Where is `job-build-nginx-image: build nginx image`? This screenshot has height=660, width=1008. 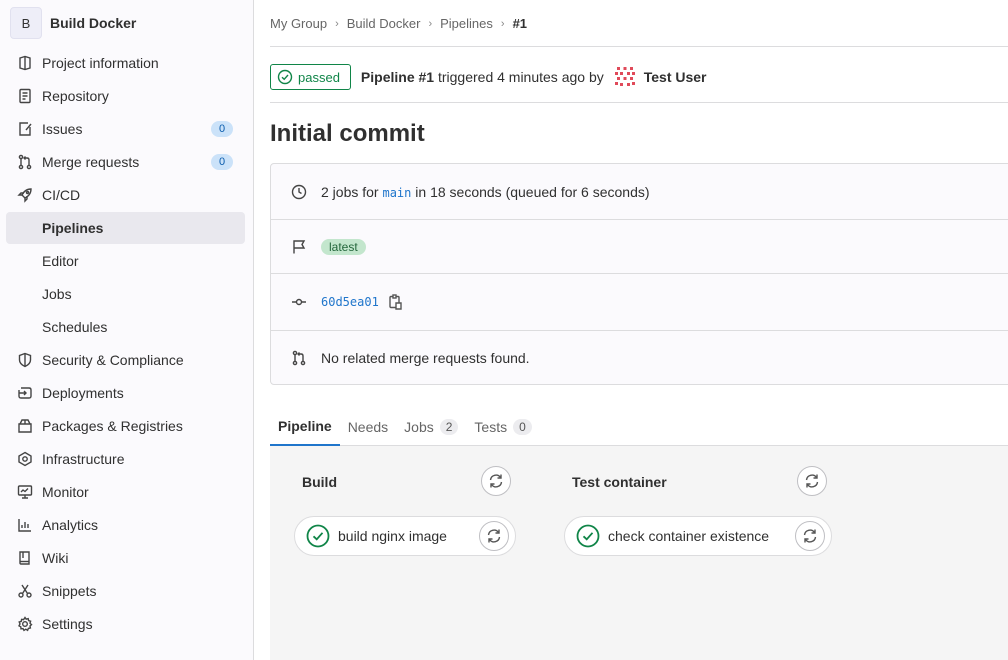 job-build-nginx-image: build nginx image is located at coordinates (405, 536).